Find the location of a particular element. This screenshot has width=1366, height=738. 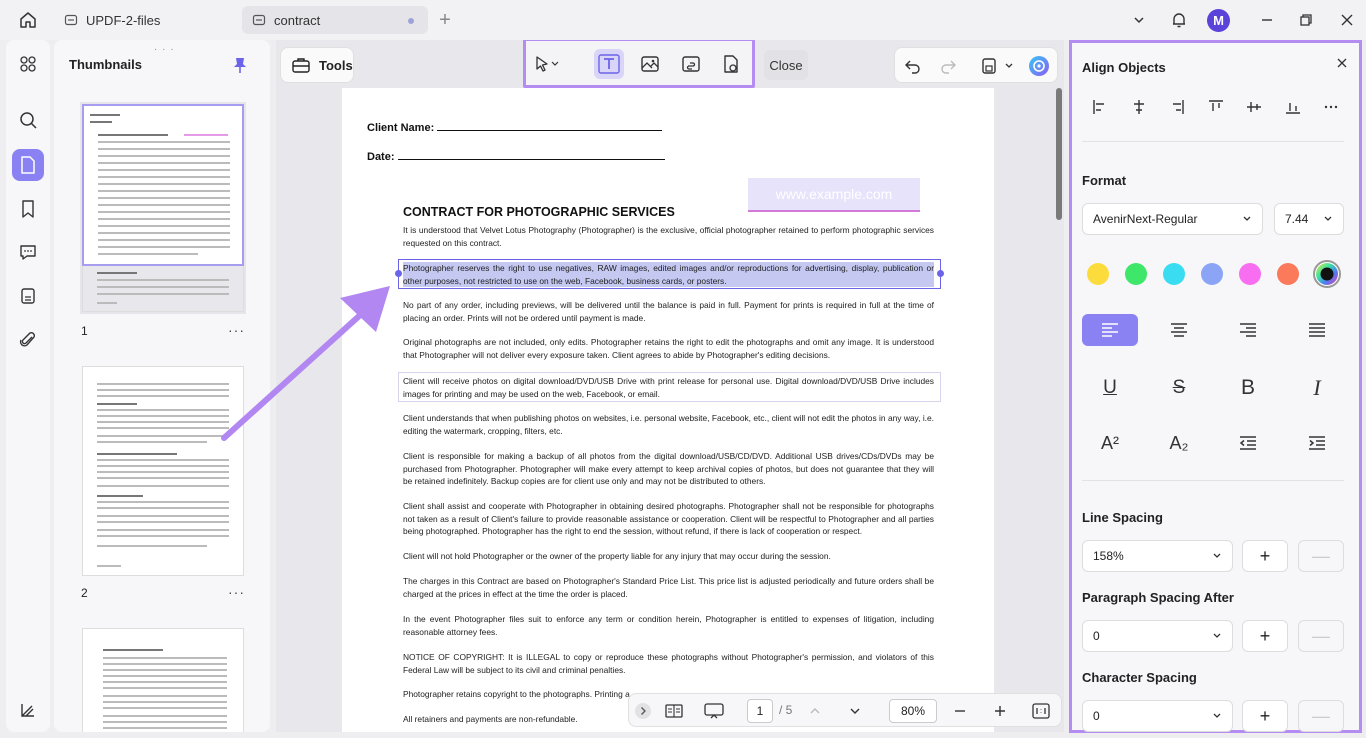

new-tab-button: + is located at coordinates (445, 20).